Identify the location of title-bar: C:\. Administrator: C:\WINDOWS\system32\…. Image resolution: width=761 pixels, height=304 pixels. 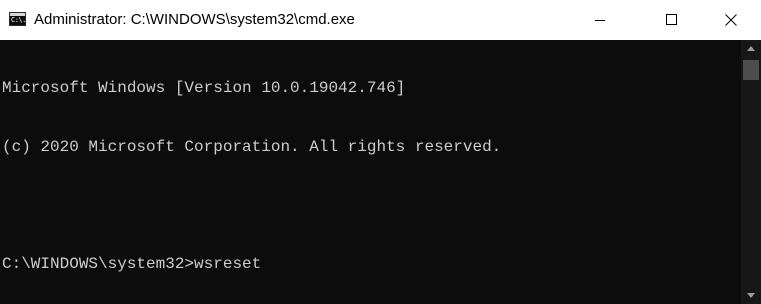
(380, 20).